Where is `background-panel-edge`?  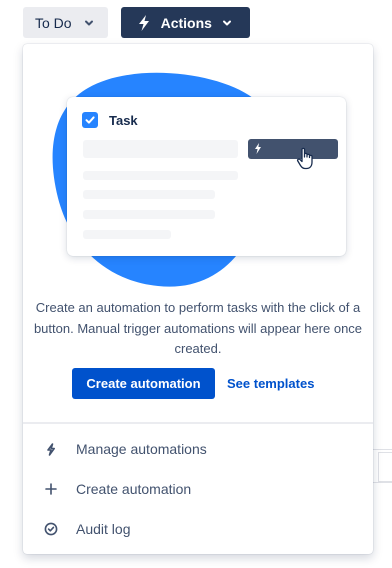 background-panel-edge is located at coordinates (385, 467).